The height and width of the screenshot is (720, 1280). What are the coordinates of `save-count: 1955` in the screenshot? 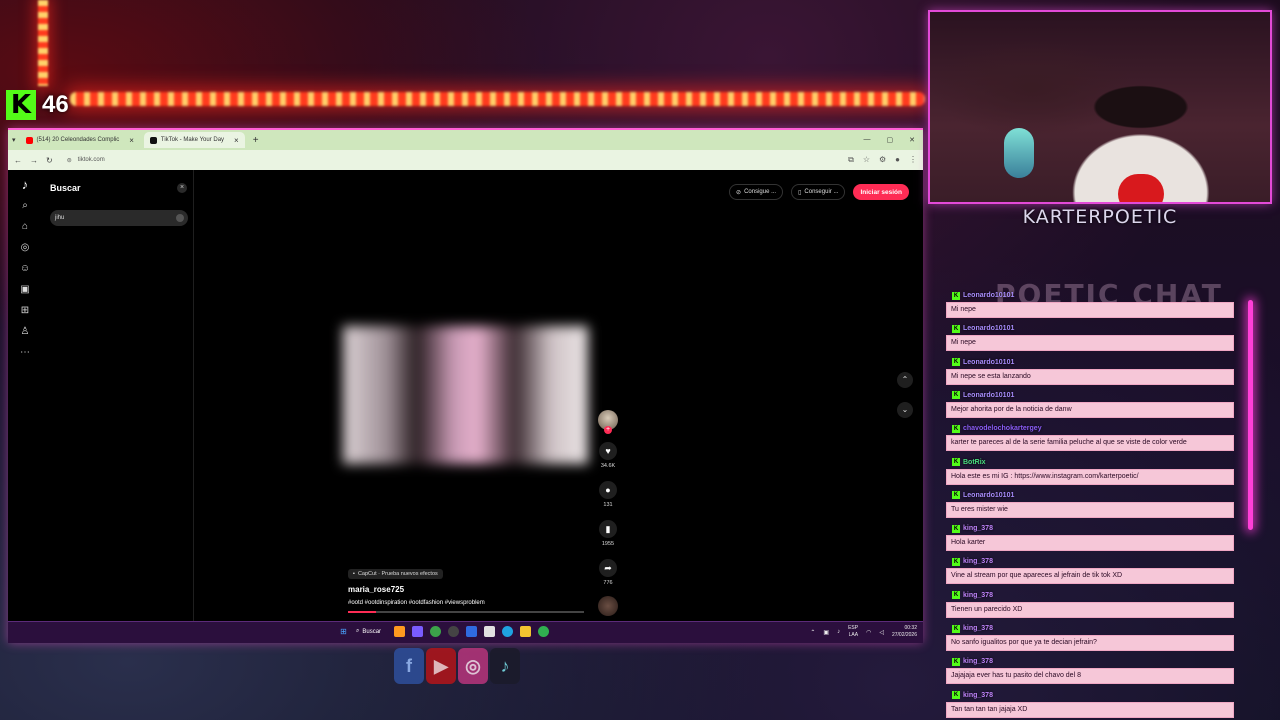 It's located at (608, 544).